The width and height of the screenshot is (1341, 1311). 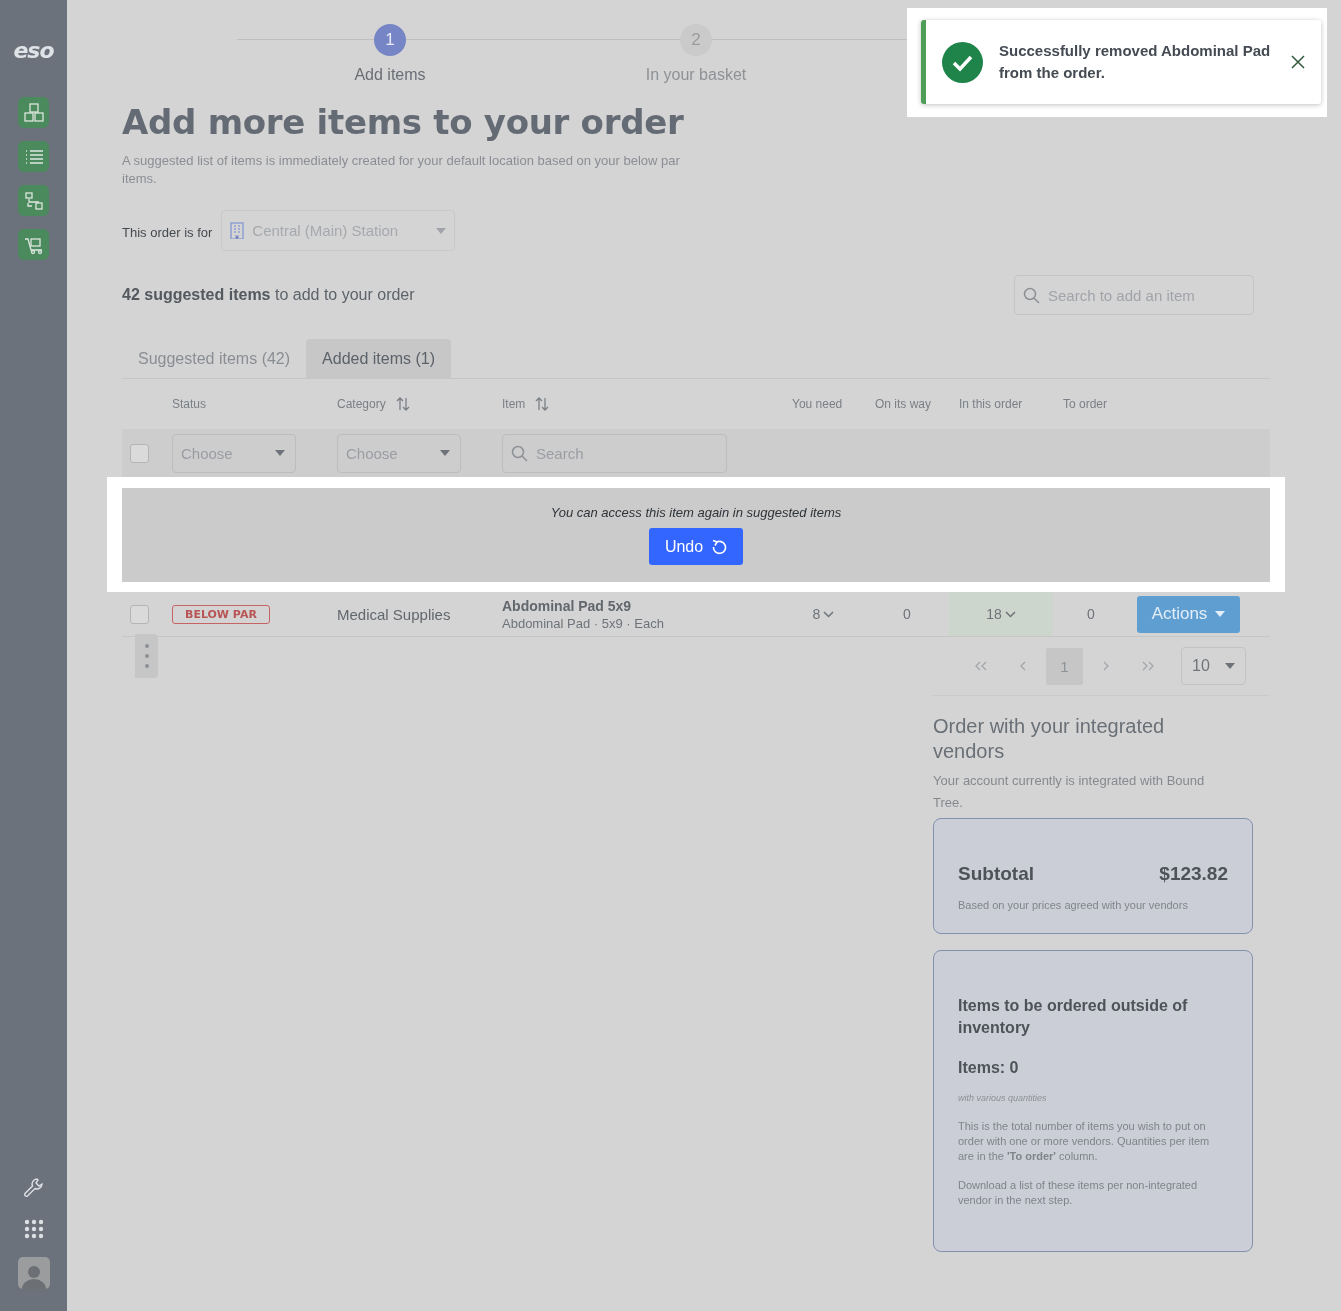 What do you see at coordinates (981, 666) in the screenshot?
I see `double-chevron-left-icon` at bounding box center [981, 666].